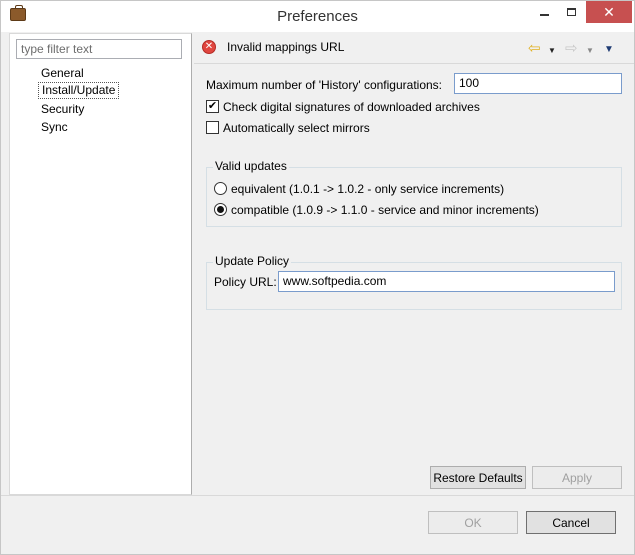 Image resolution: width=635 pixels, height=555 pixels. I want to click on auto-mirrors-row: Automatically select mirrors, so click(288, 127).